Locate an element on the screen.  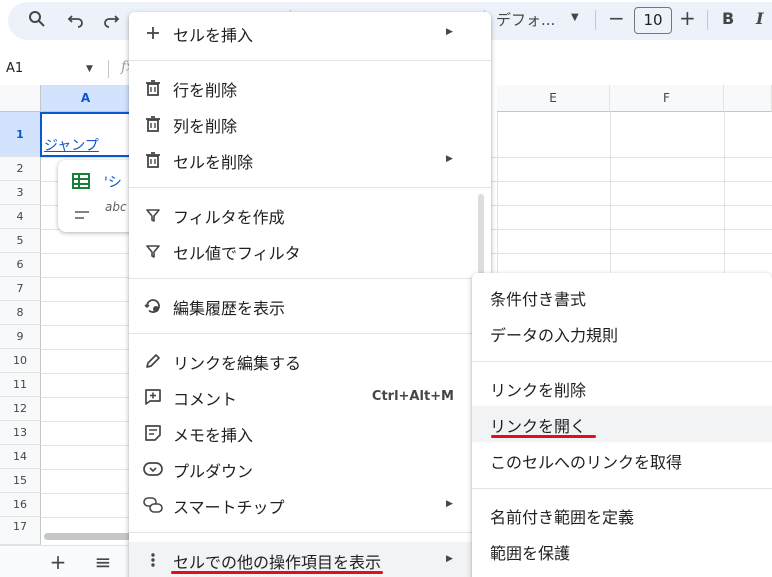
submenu-item-define-named-range: 名前付き範囲を定義 is located at coordinates (622, 515).